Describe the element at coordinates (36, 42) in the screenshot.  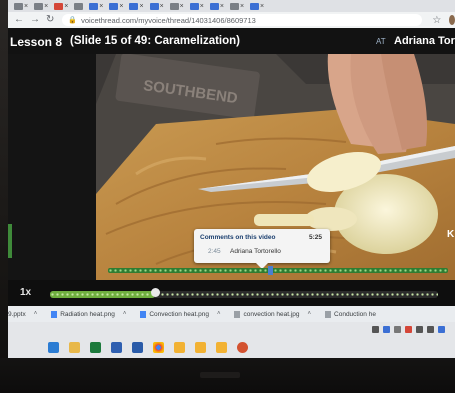
I see `lesson-title: Lesson 8` at that location.